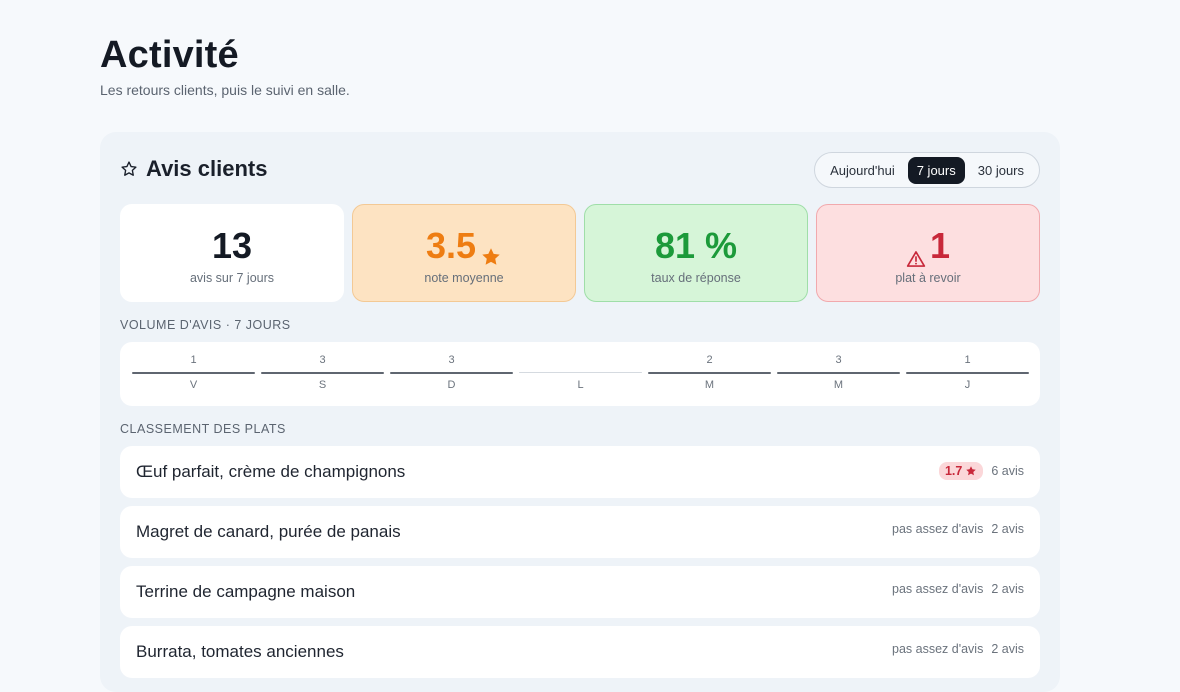  I want to click on volume-day-column: 1 J, so click(967, 374).